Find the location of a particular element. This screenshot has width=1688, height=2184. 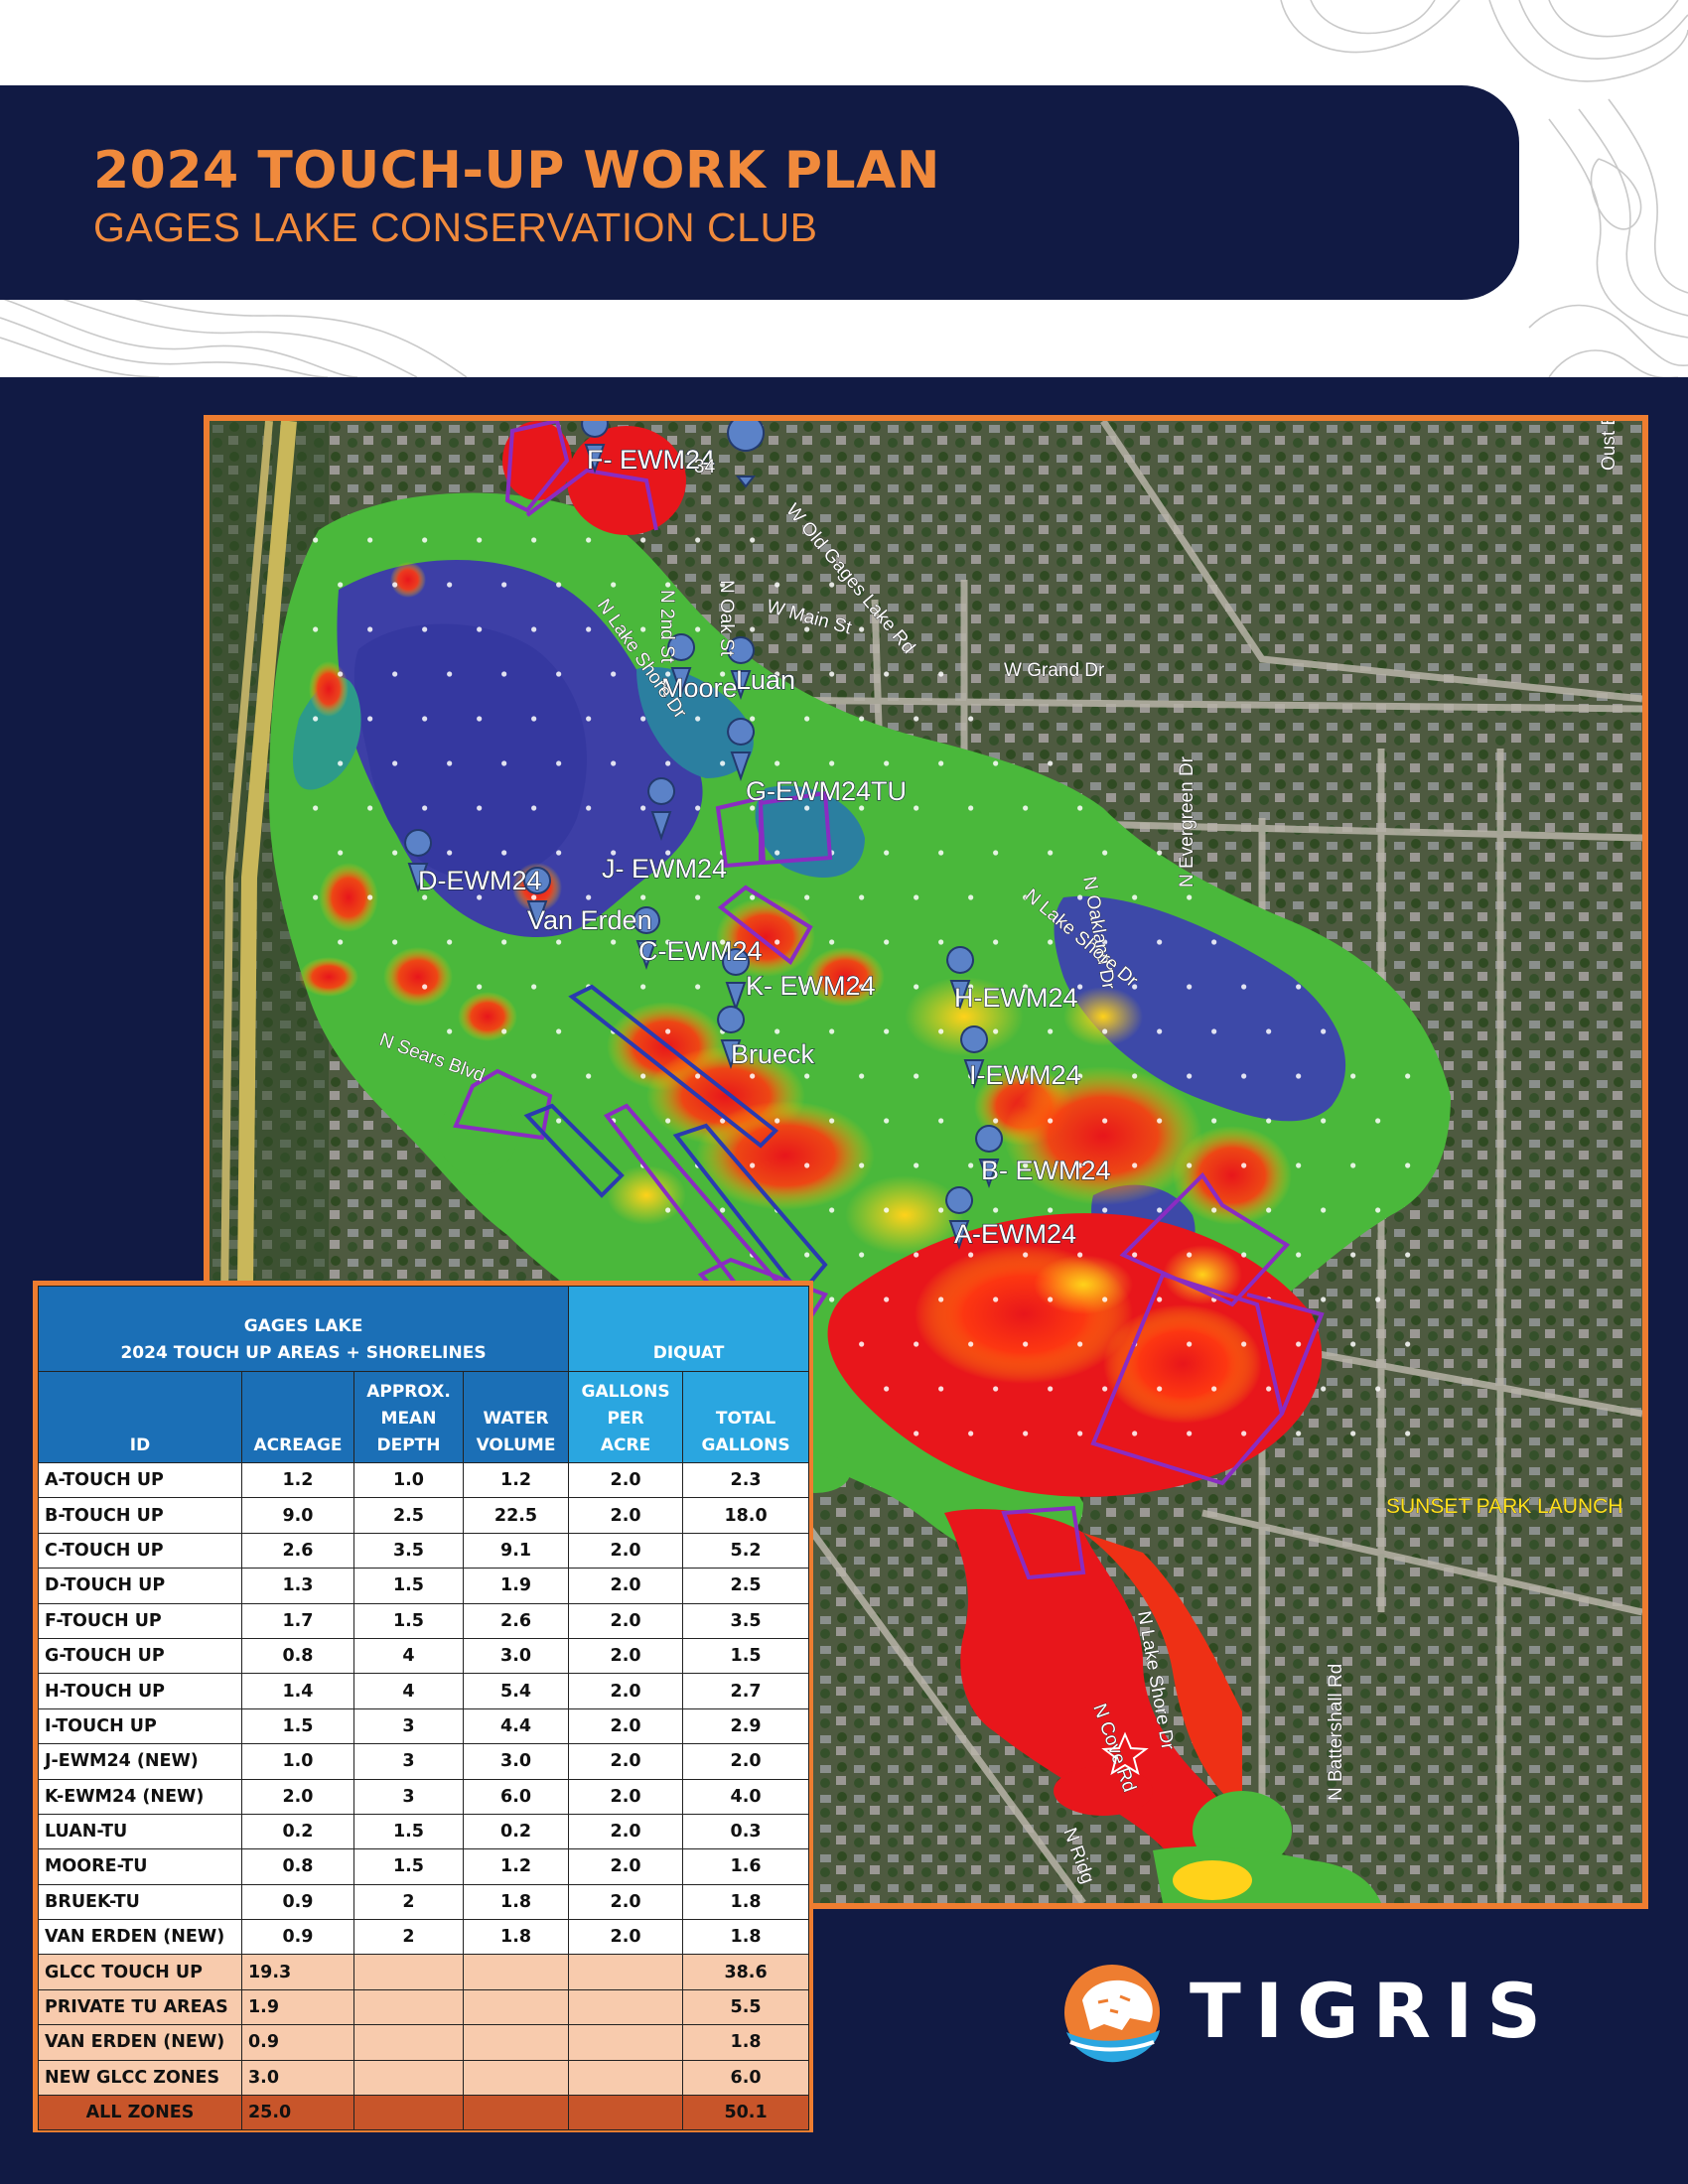

row-value: 2.7 is located at coordinates (746, 1691).